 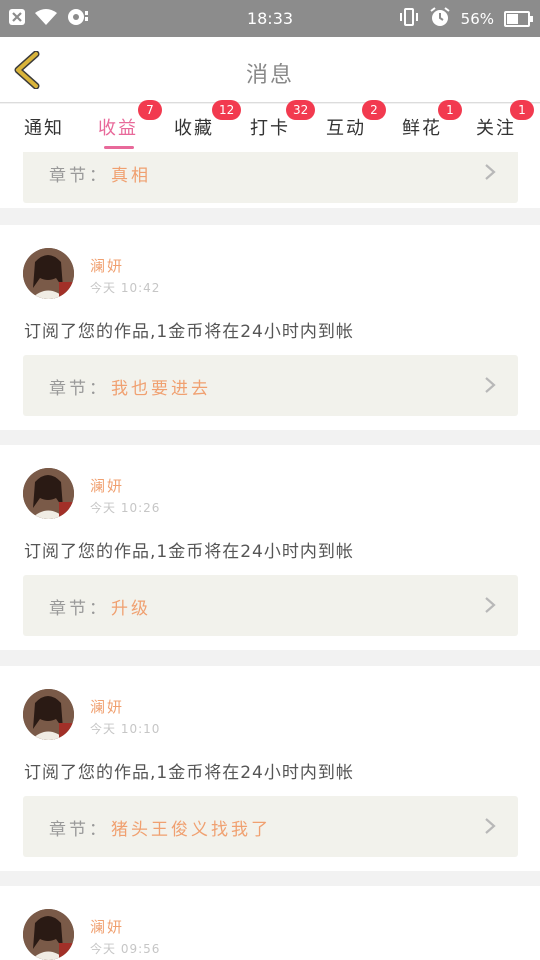 I want to click on tab-label: 打卡, so click(x=270, y=128).